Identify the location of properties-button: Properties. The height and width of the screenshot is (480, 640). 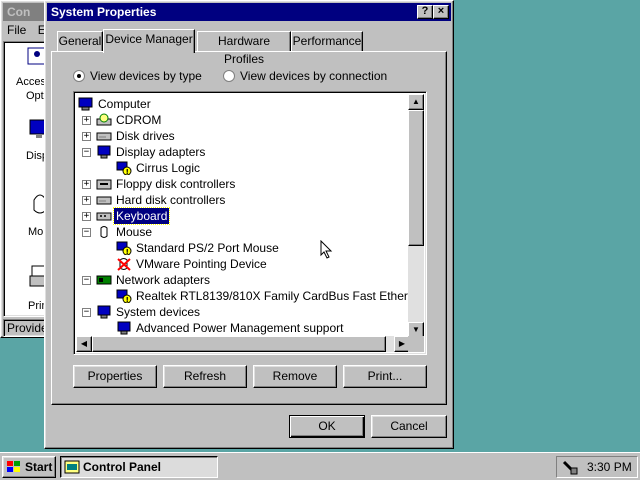
(115, 376).